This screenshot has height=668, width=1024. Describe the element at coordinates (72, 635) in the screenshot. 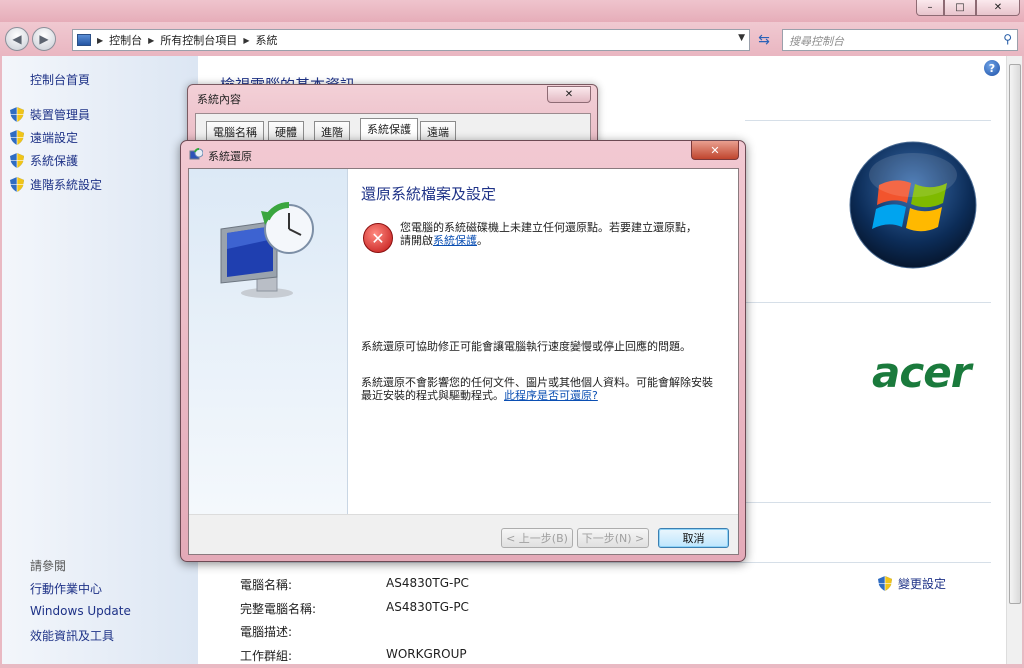

I see `see-also-performance: 效能資訊及工具` at that location.